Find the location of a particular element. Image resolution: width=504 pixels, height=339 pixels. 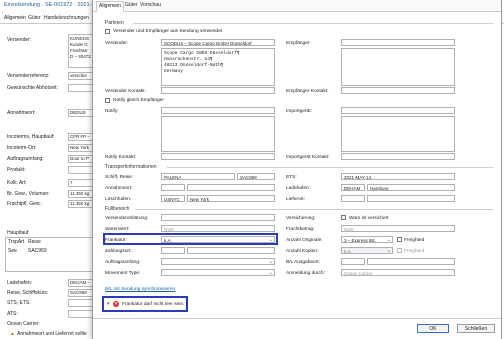

annahmeort-name-input is located at coordinates (231, 187).